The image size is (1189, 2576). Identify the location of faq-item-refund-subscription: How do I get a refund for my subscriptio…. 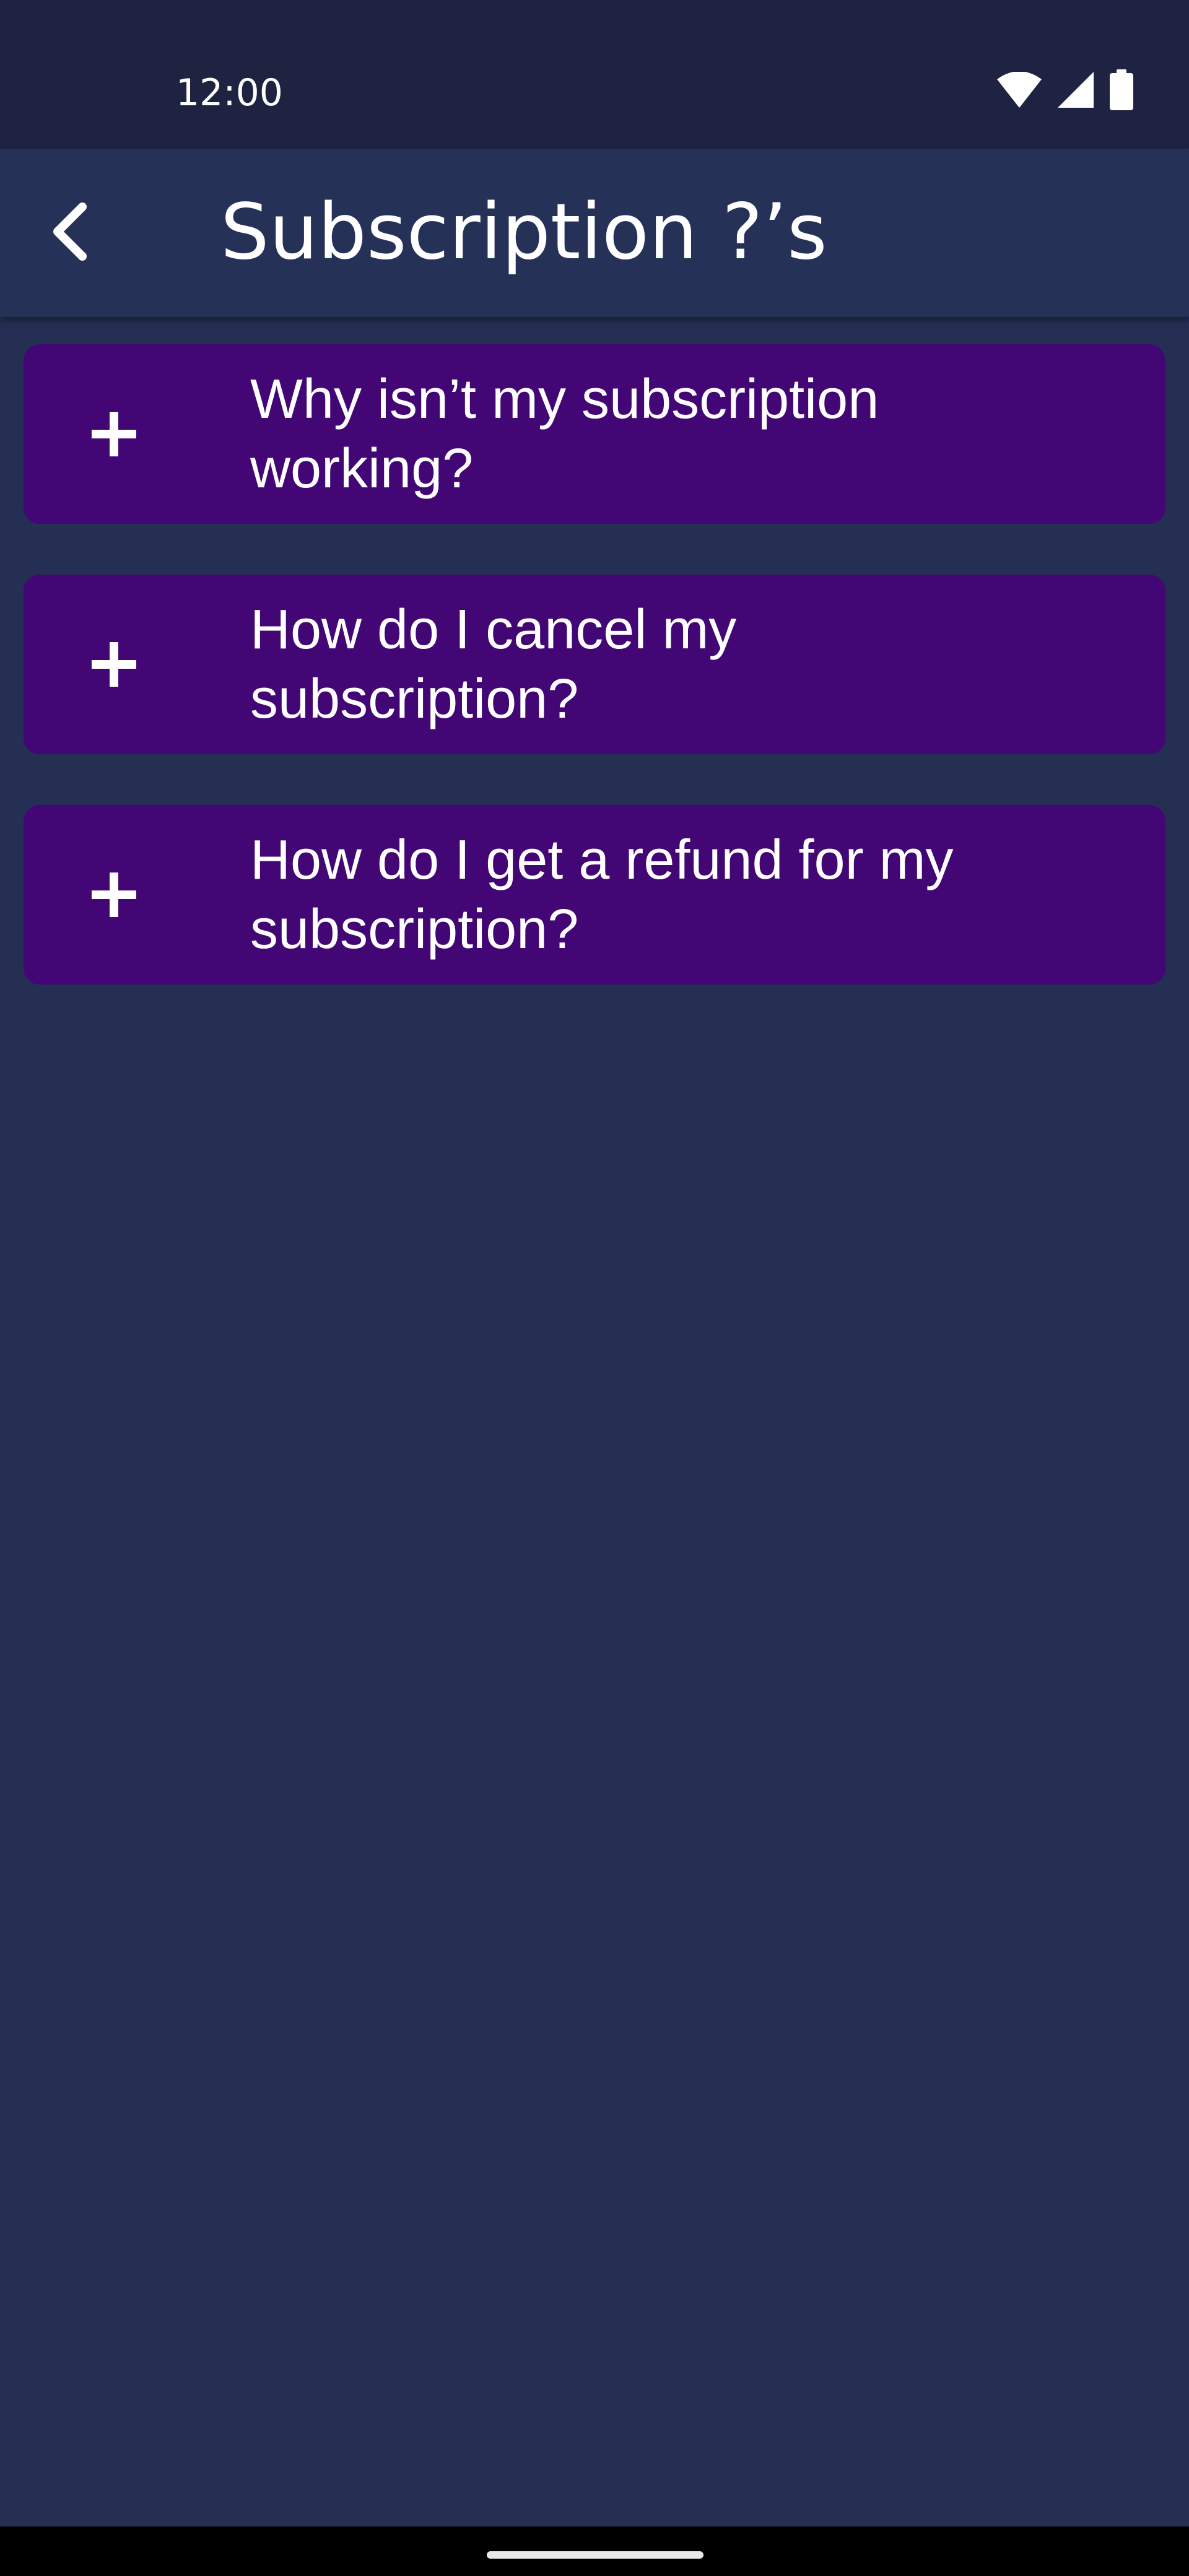
(594, 895).